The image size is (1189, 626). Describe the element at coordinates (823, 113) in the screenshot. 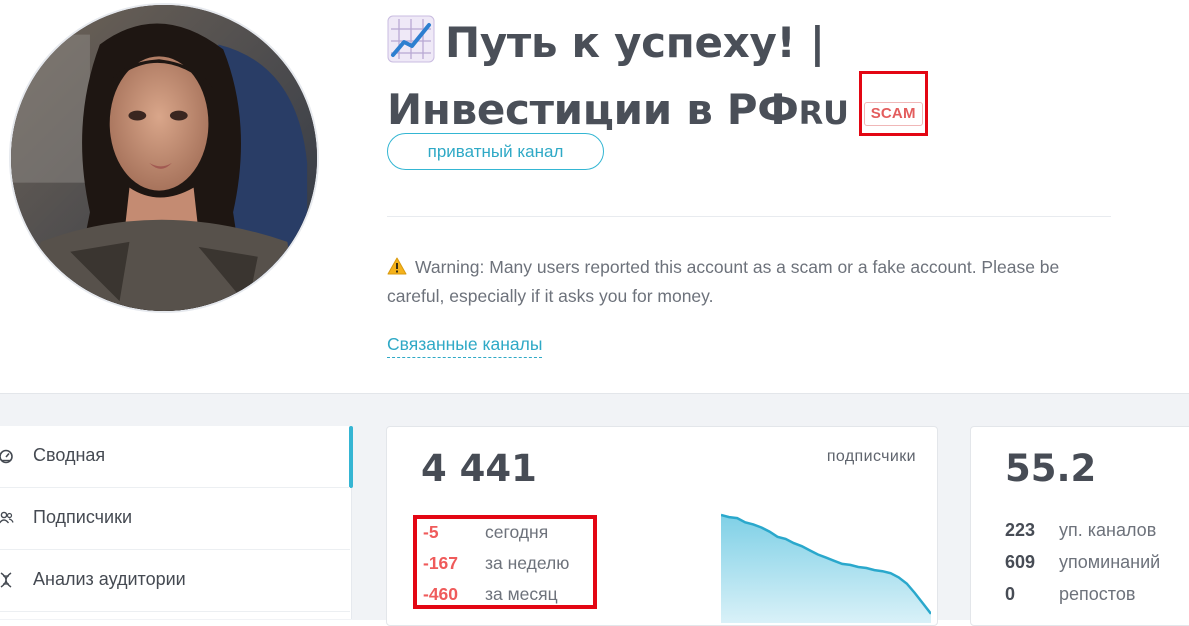

I see `channel-title-suffix: RU` at that location.